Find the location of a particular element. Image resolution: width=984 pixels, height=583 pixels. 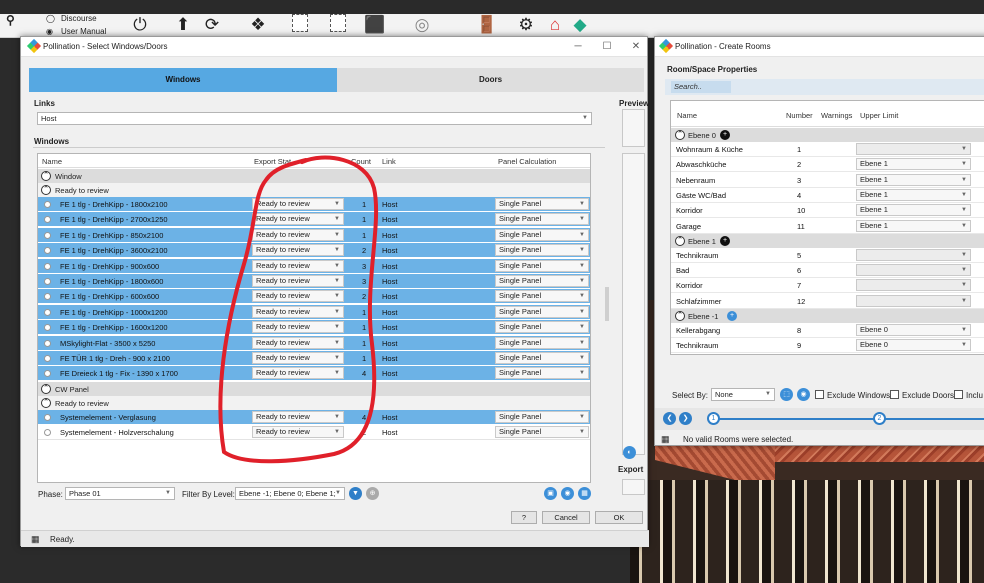

room-row: Korridor 10 Ebene 1 ▼ is located at coordinates (827, 211).